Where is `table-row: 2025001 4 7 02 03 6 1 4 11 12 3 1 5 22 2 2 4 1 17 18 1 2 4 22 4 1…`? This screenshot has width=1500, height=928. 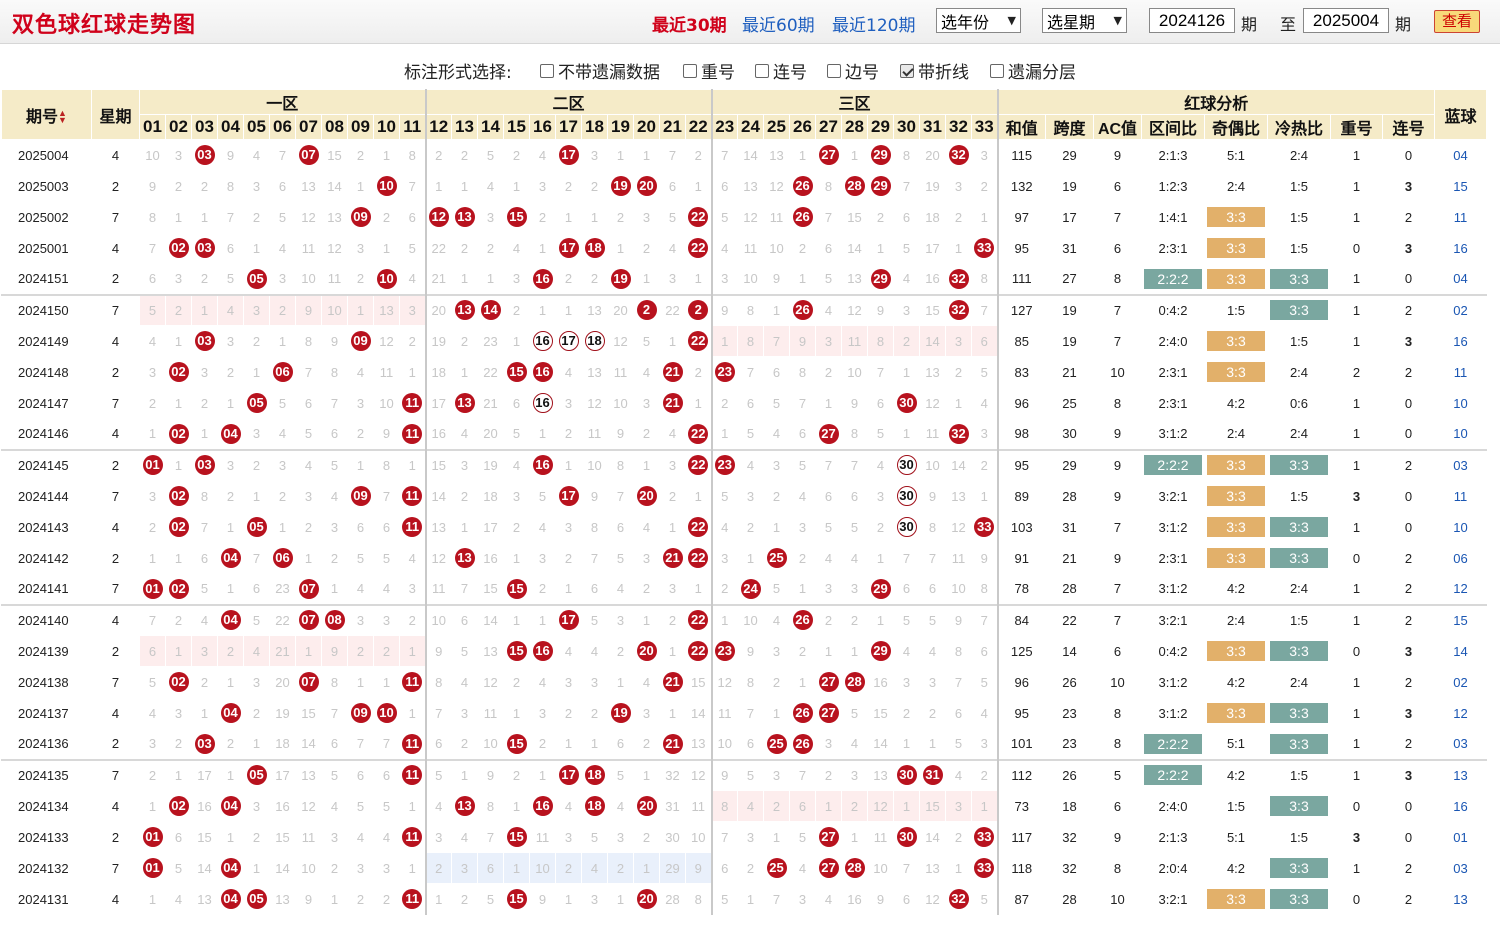
table-row: 2025001 4 7 02 03 6 1 4 11 12 3 1 5 22 2 2 4 1 17 18 1 2 4 22 4 1… is located at coordinates (744, 248).